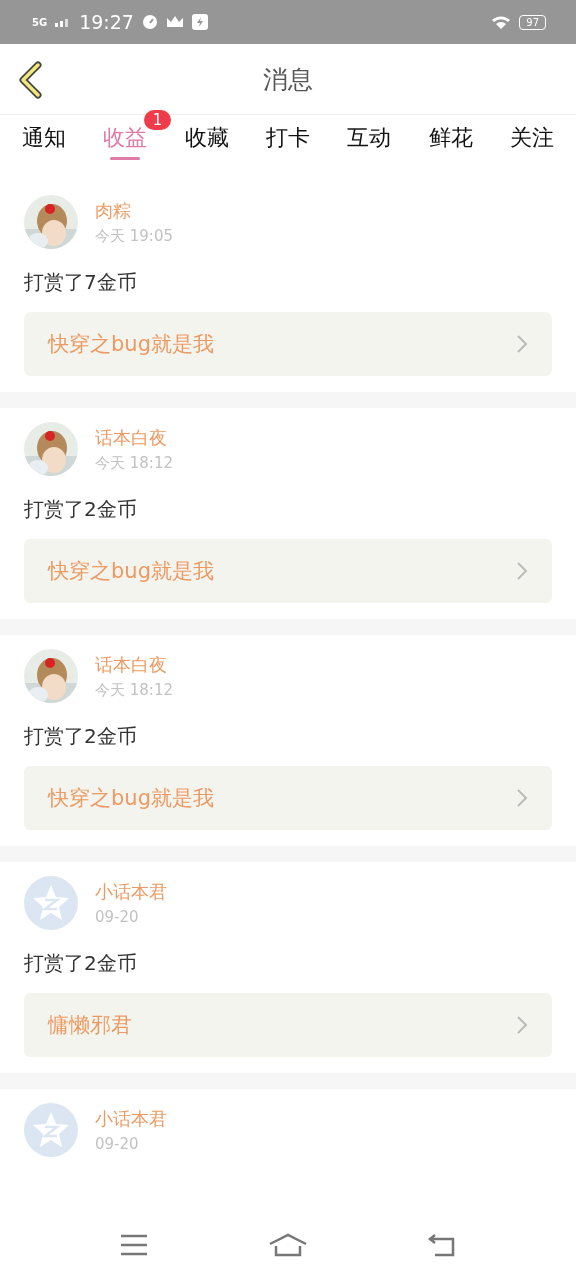 This screenshot has height=1280, width=576. What do you see at coordinates (531, 143) in the screenshot?
I see `tab: 关注` at bounding box center [531, 143].